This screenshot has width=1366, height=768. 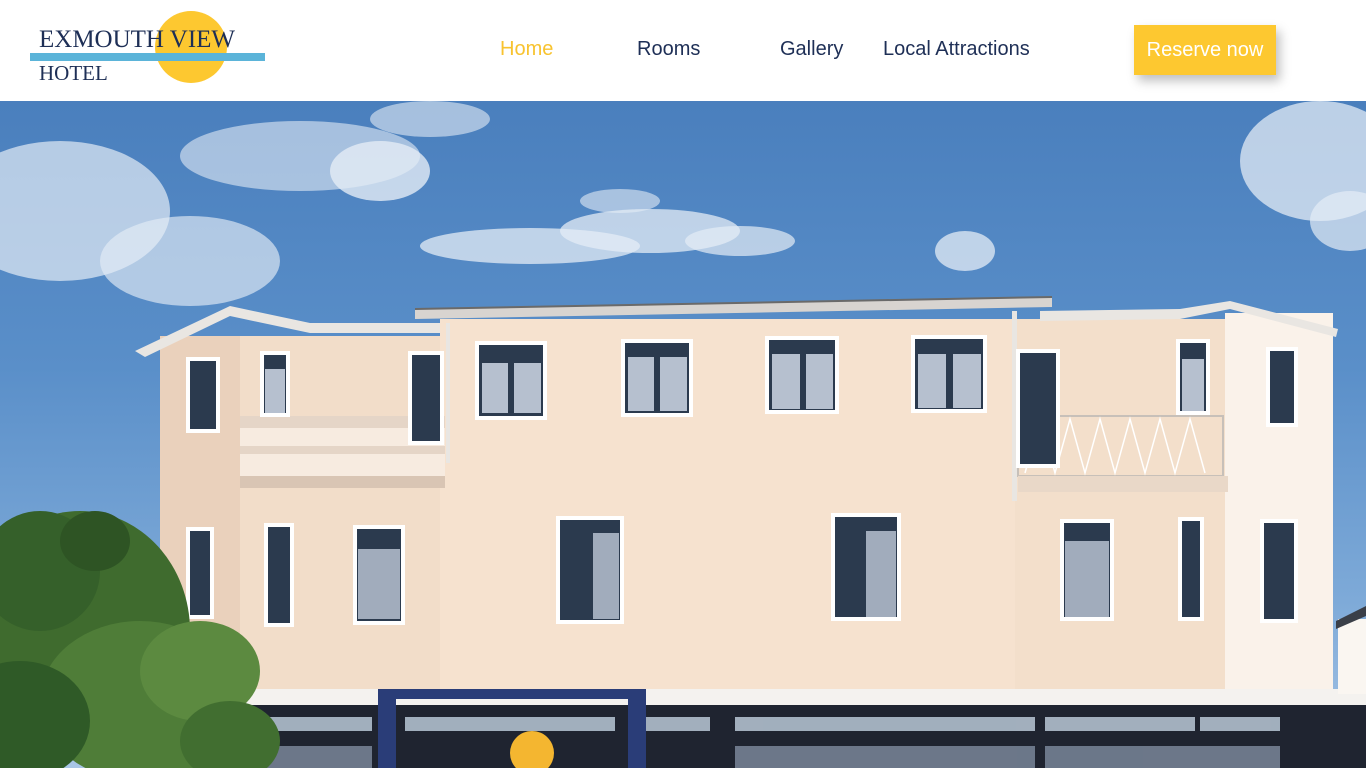 What do you see at coordinates (811, 49) in the screenshot?
I see `nav-gallery: Gallery` at bounding box center [811, 49].